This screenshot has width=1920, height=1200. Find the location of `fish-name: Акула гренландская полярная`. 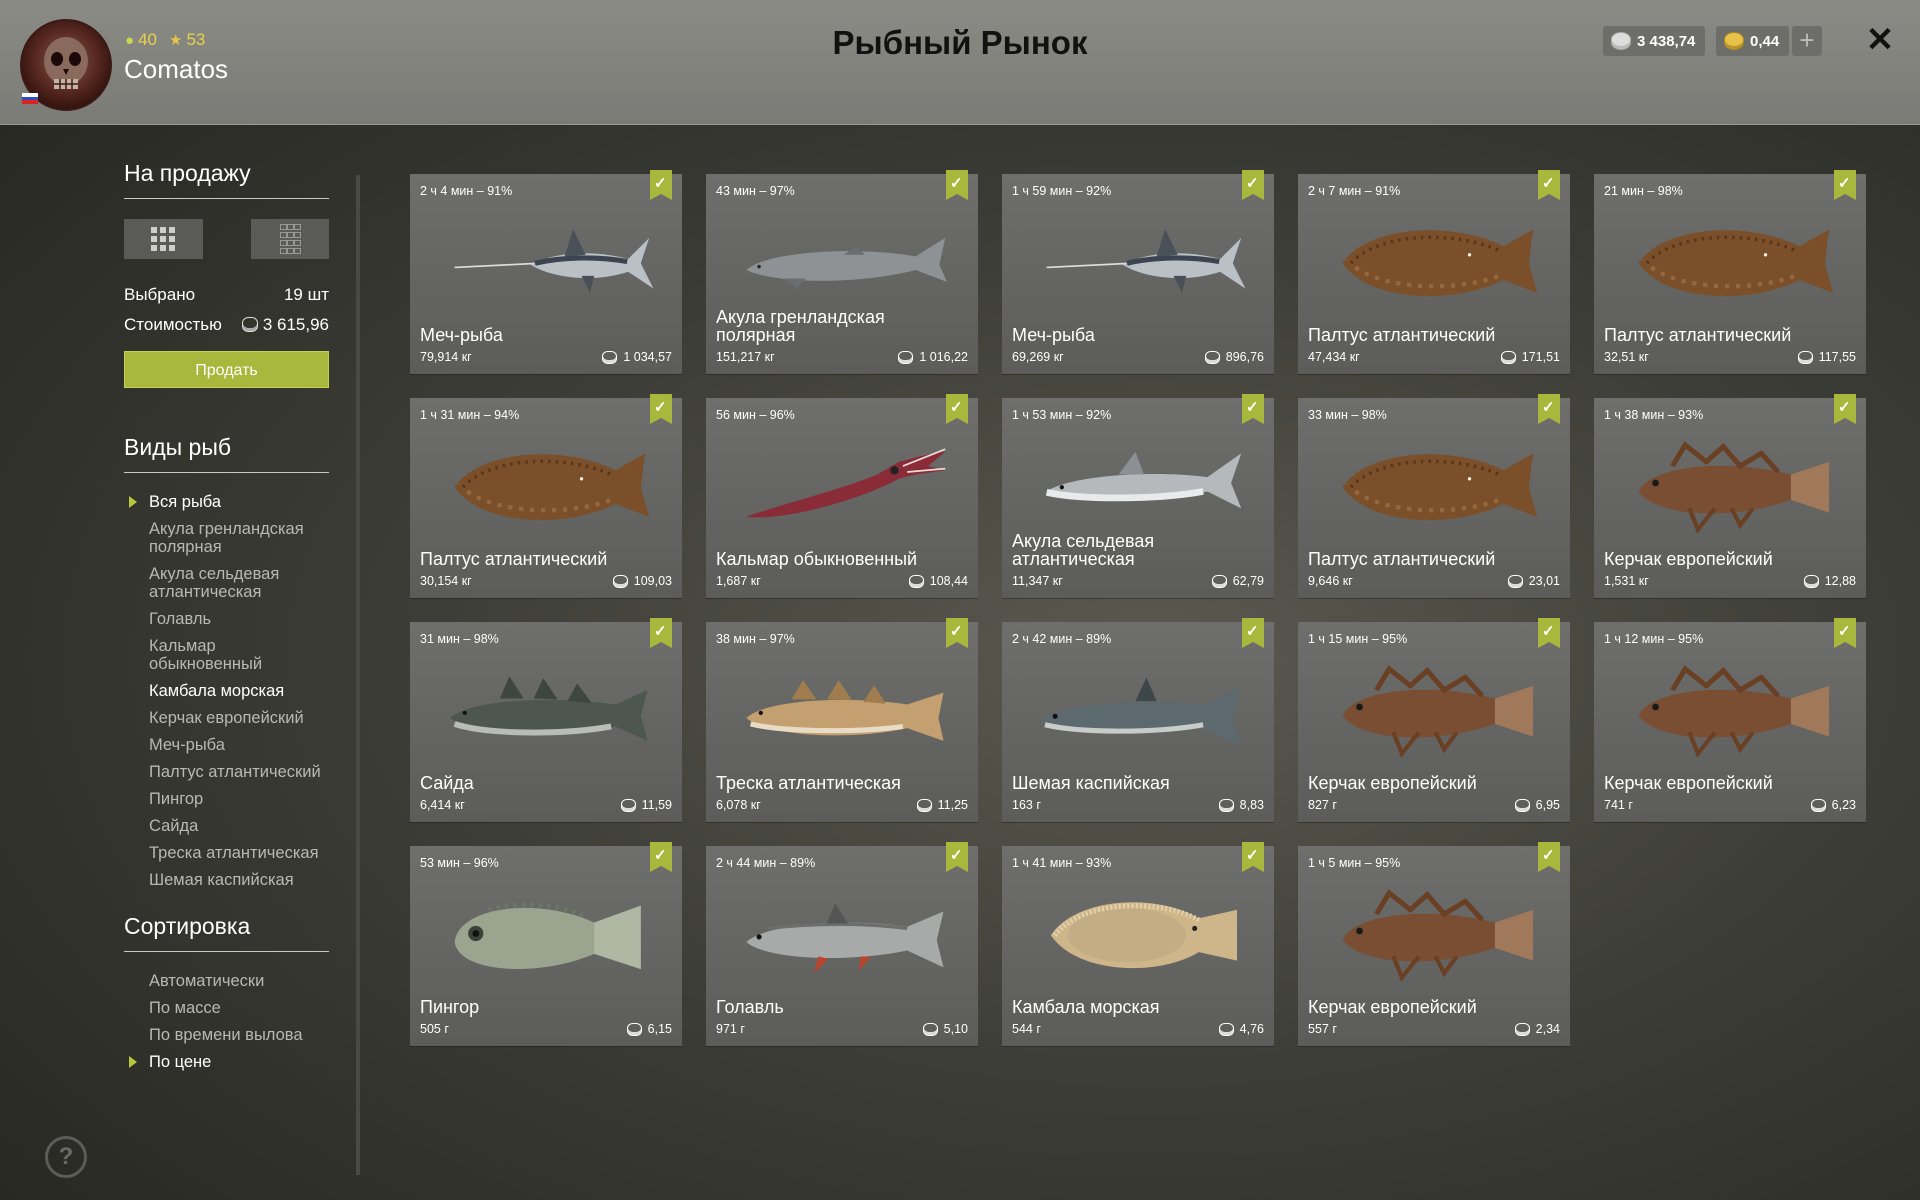

fish-name: Акула гренландская полярная is located at coordinates (800, 326).